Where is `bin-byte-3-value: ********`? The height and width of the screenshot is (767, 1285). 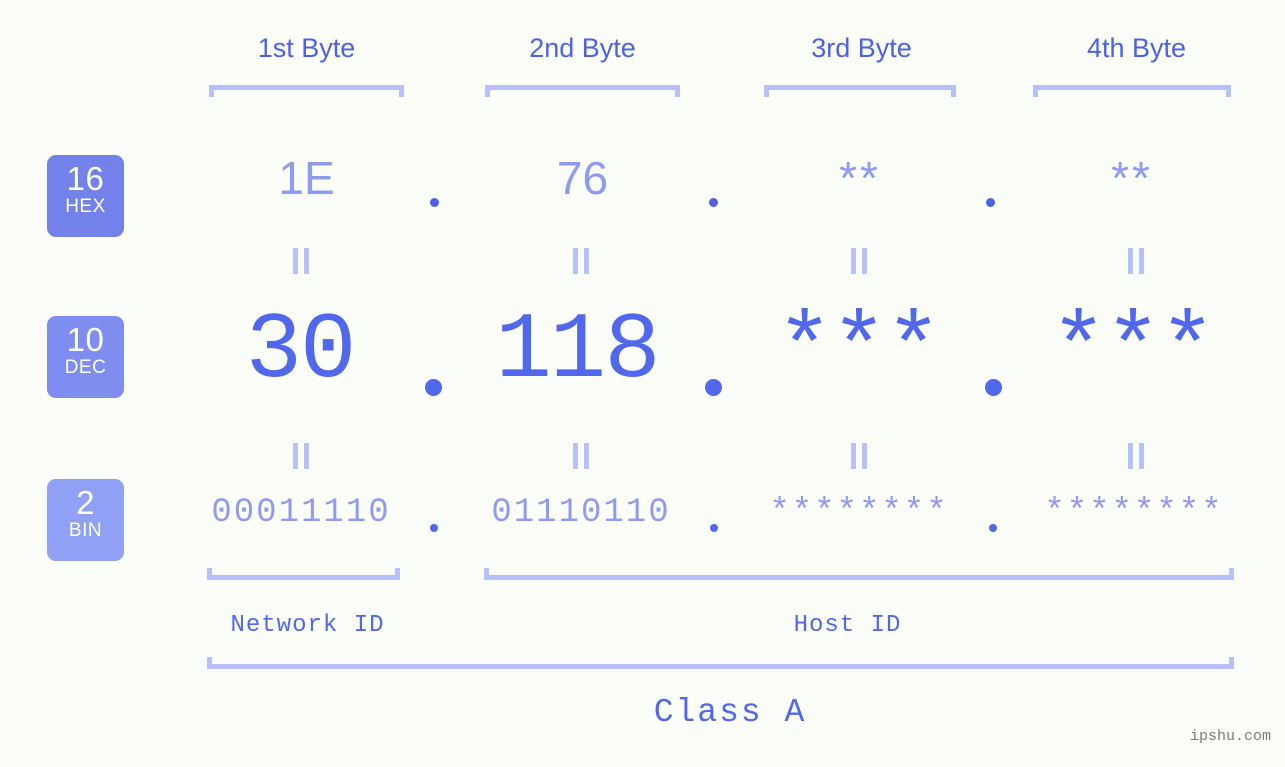 bin-byte-3-value: ******** is located at coordinates (859, 513).